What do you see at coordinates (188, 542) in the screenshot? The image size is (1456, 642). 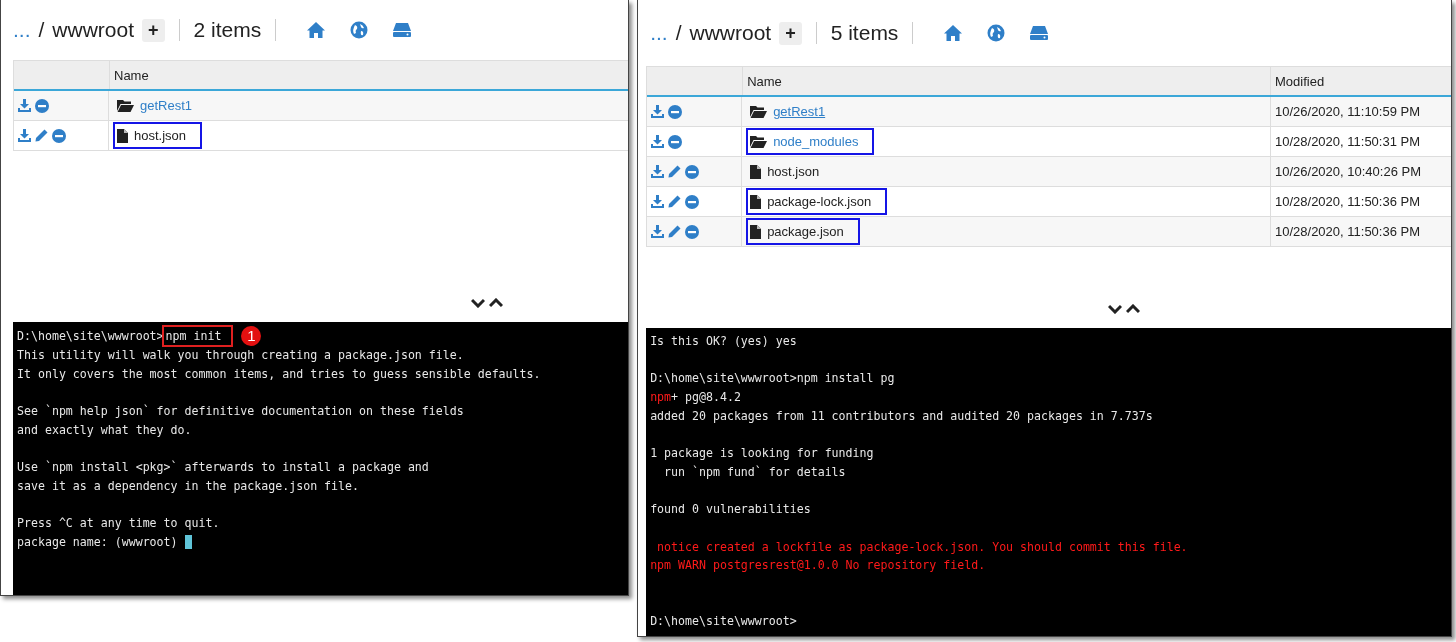 I see `text-cursor` at bounding box center [188, 542].